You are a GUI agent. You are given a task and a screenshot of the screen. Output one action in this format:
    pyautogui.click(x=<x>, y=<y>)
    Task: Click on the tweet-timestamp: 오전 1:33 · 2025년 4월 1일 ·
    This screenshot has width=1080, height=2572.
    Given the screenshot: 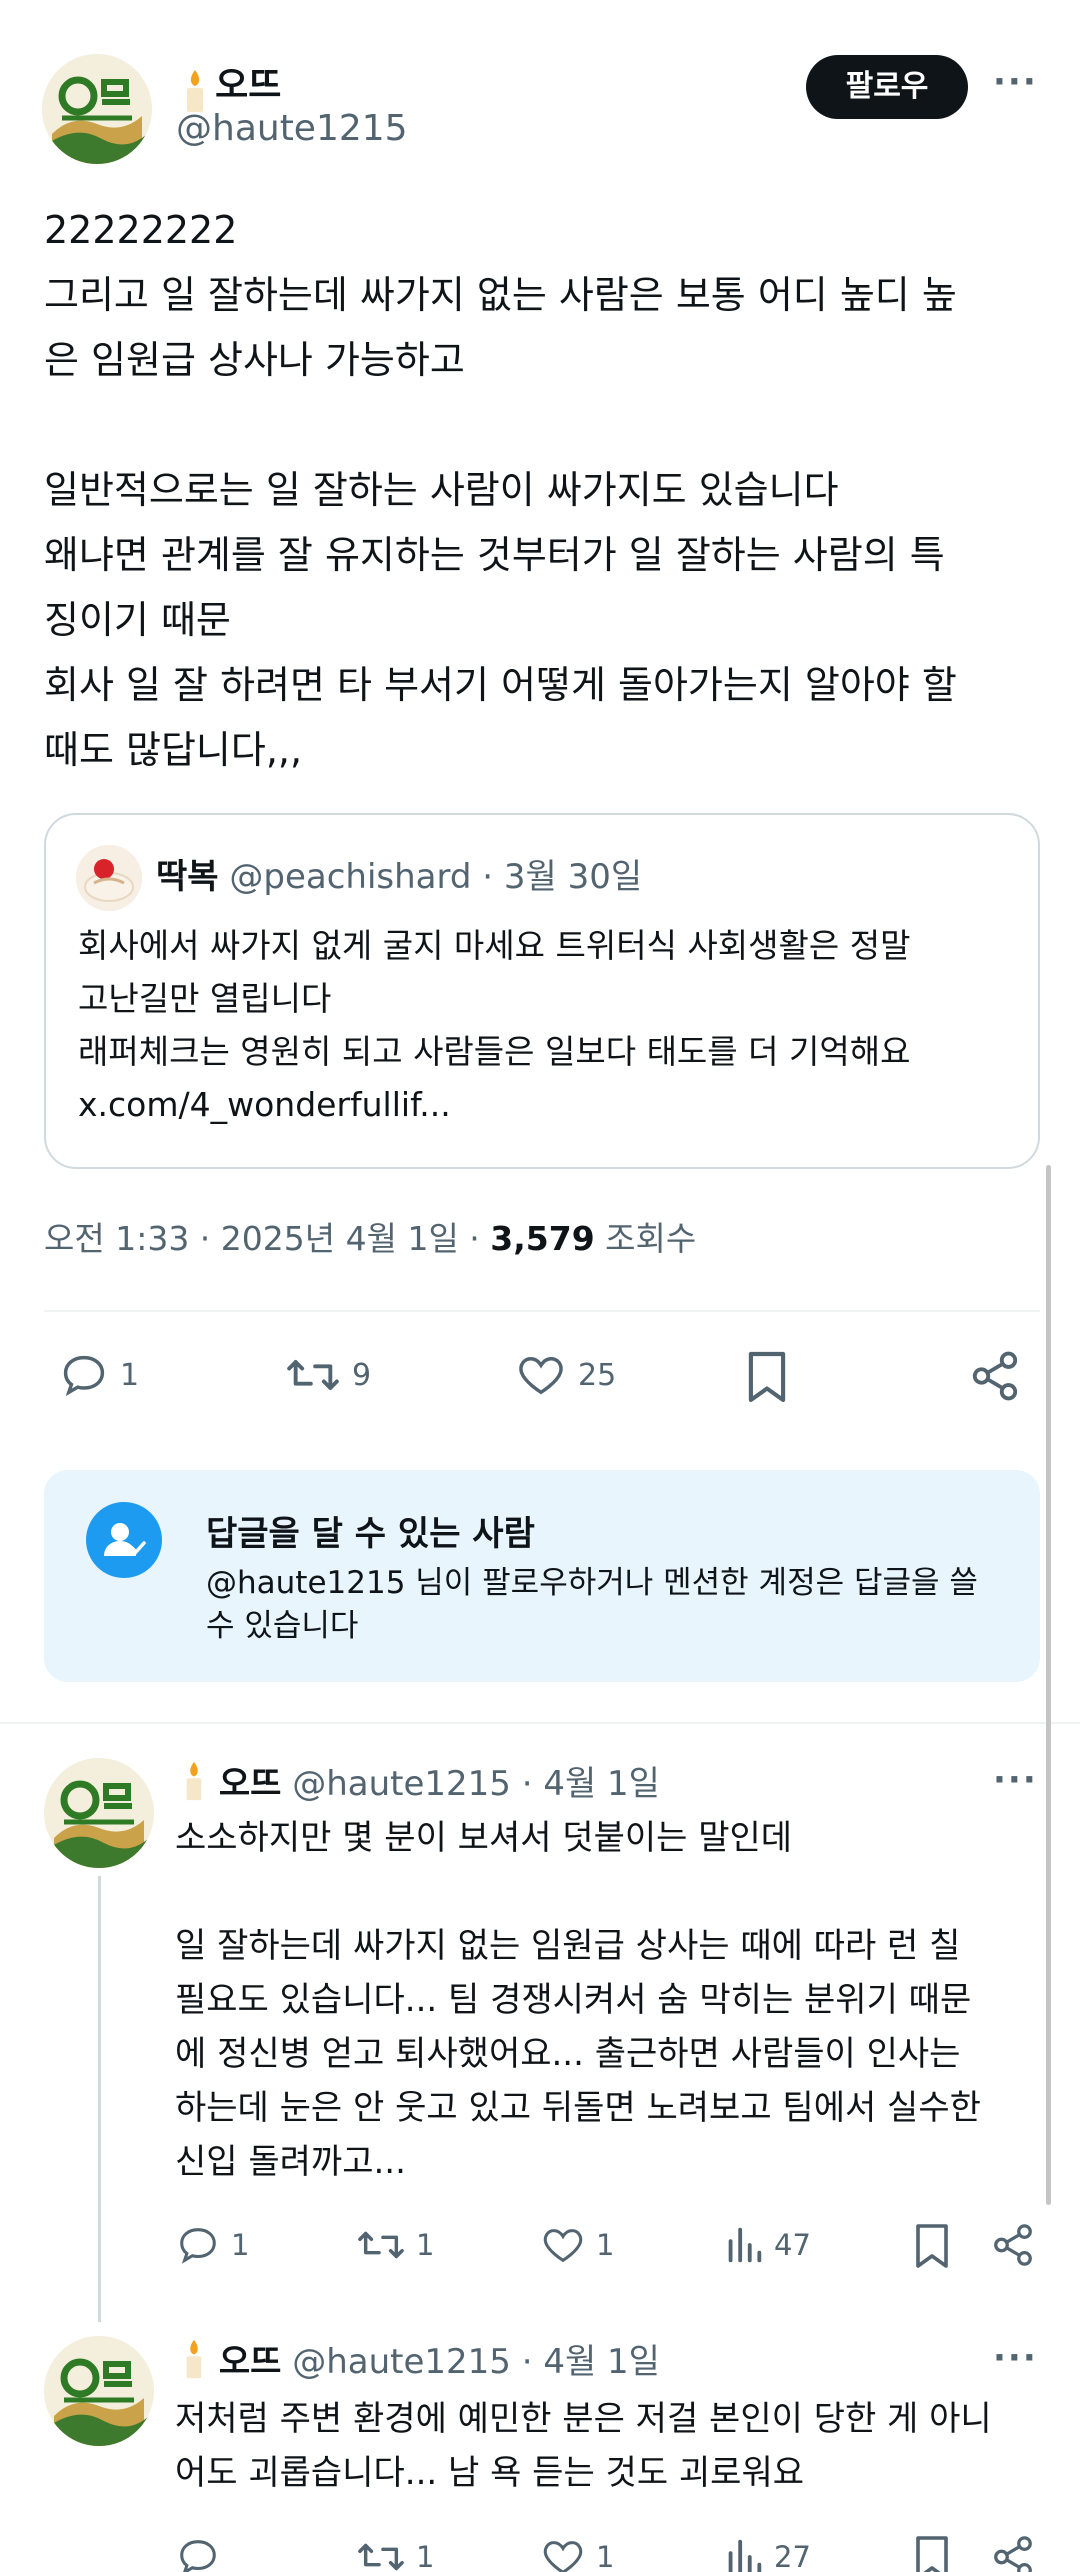 What is the action you would take?
    pyautogui.click(x=267, y=1238)
    